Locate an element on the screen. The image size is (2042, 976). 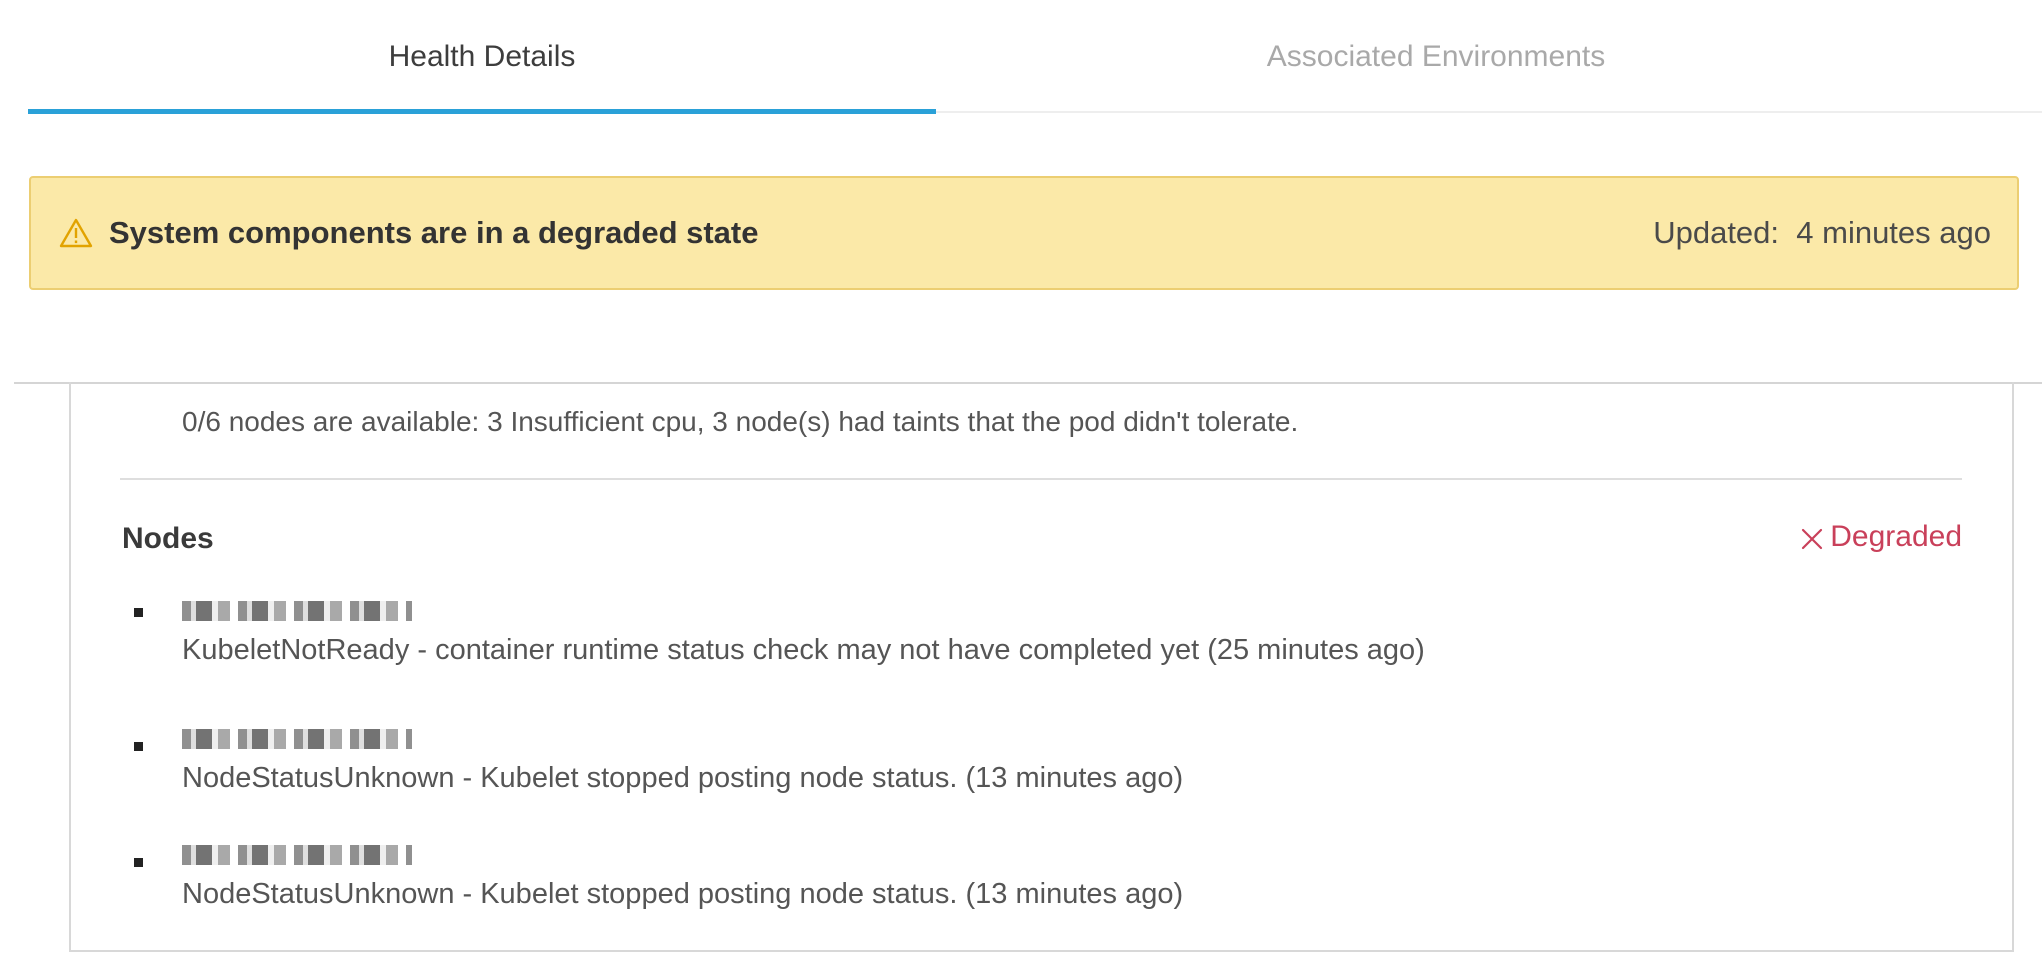
alert-updated-value: 4 minutes ago is located at coordinates (1893, 232).